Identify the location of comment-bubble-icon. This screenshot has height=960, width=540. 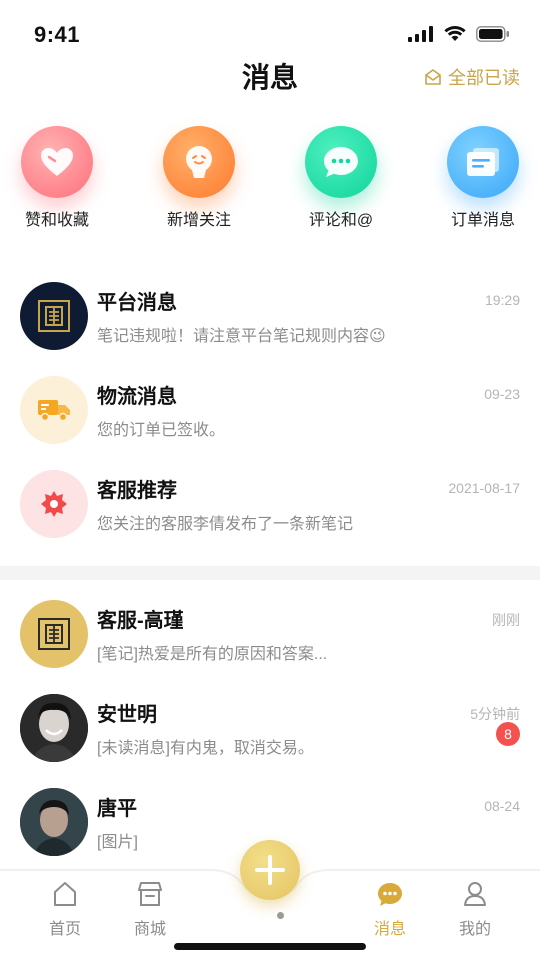
(341, 162).